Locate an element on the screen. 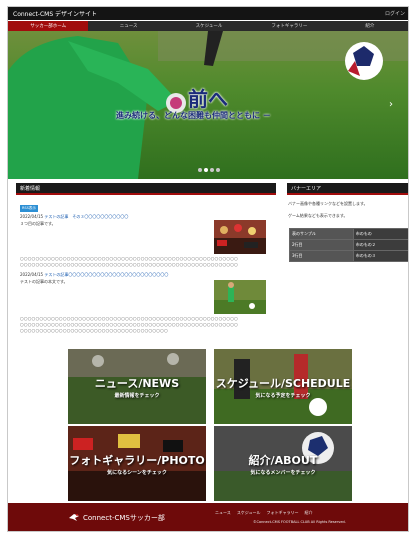 This screenshot has width=411, height=535. footer-logo: Connect-CMSサッカー部 is located at coordinates (116, 518).